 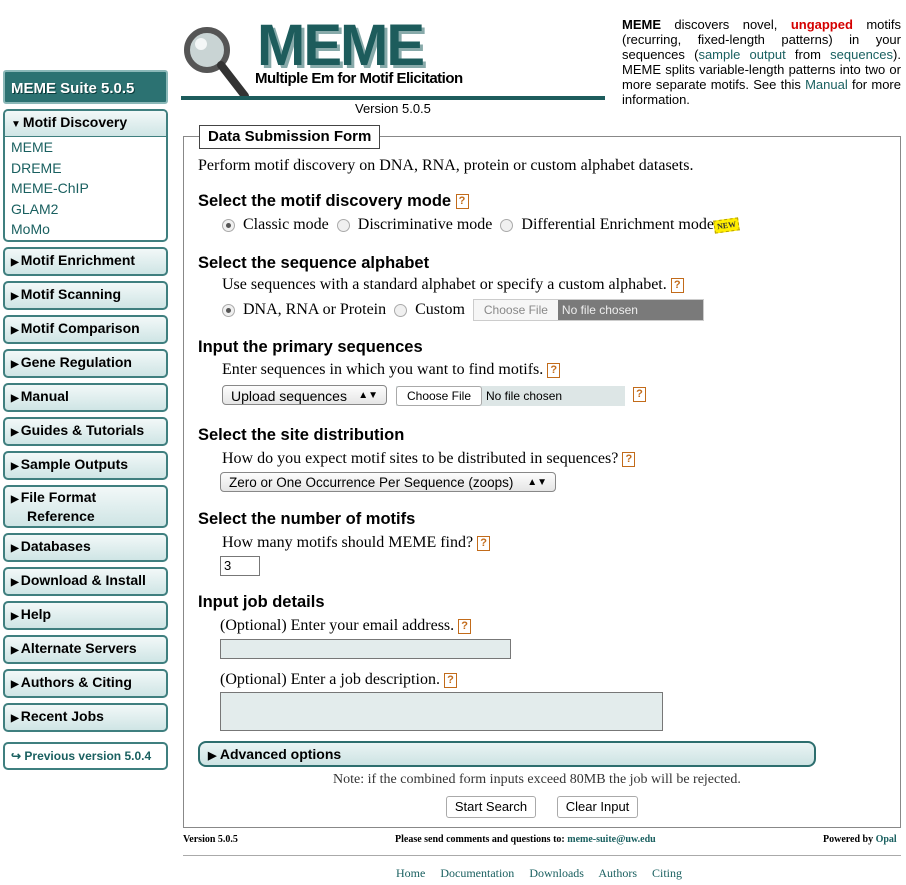 What do you see at coordinates (44, 395) in the screenshot?
I see `sidebar-section-label: Manual` at bounding box center [44, 395].